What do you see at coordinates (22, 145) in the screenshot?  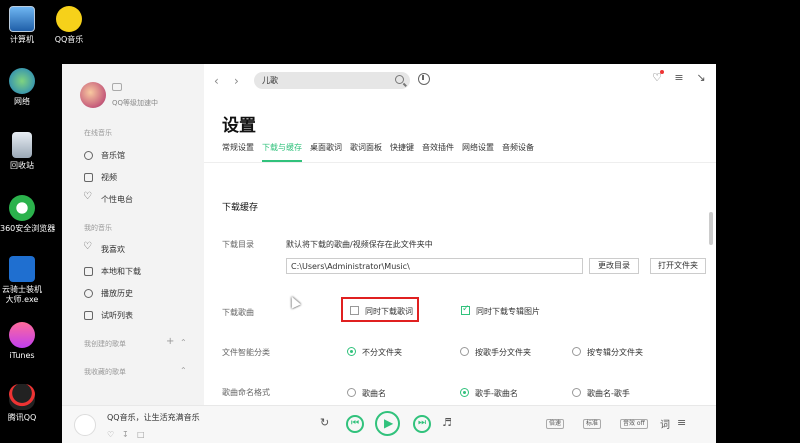 I see `recycle-bin-icon` at bounding box center [22, 145].